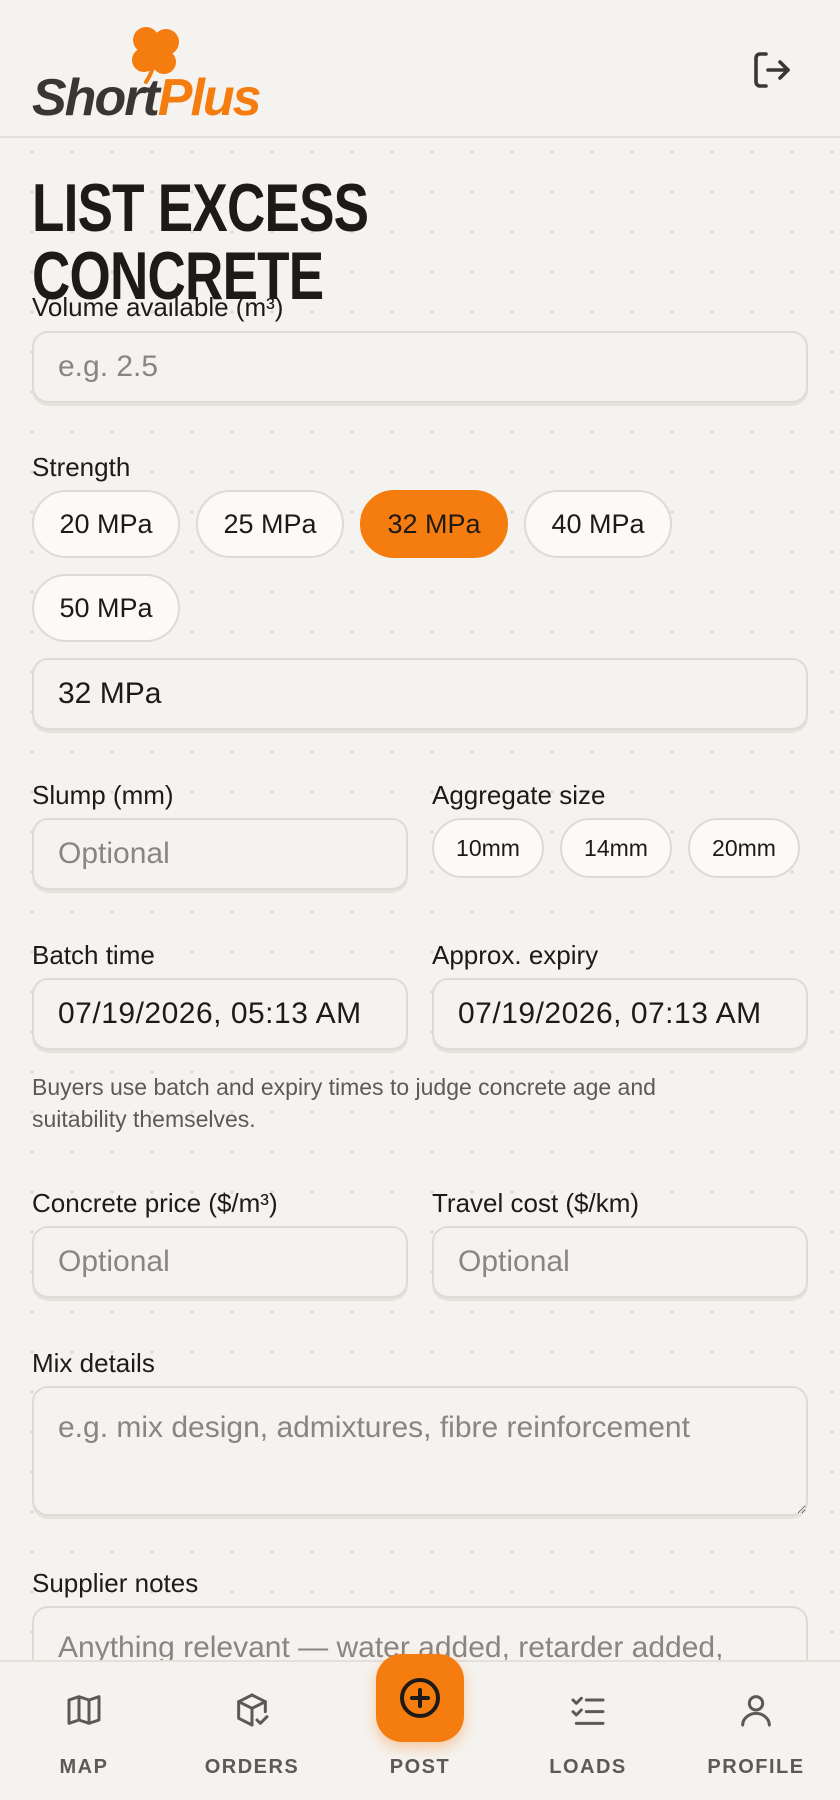 The height and width of the screenshot is (1800, 840). What do you see at coordinates (536, 1203) in the screenshot?
I see `travel-cost-label: Travel cost ($/km)` at bounding box center [536, 1203].